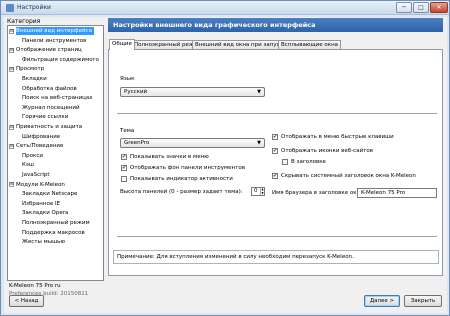  I want to click on minimize-button: ─, so click(404, 7).